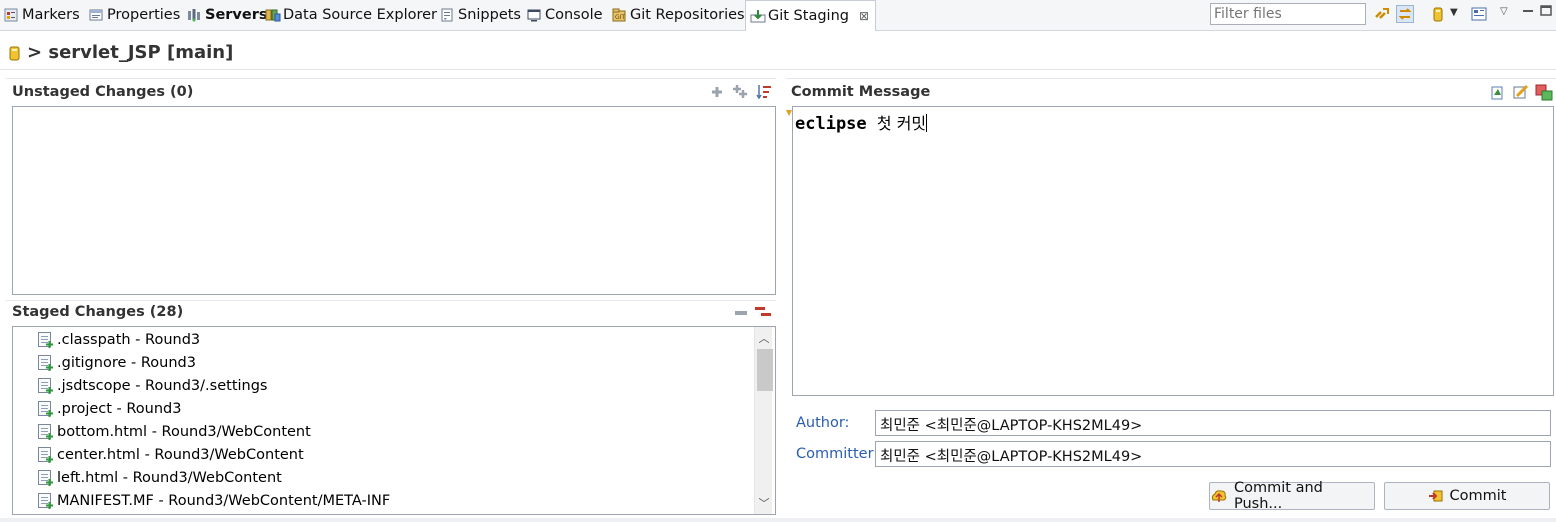 This screenshot has height=522, width=1556. Describe the element at coordinates (180, 454) in the screenshot. I see `list-item-label: center.html - Round3/WebContent` at that location.